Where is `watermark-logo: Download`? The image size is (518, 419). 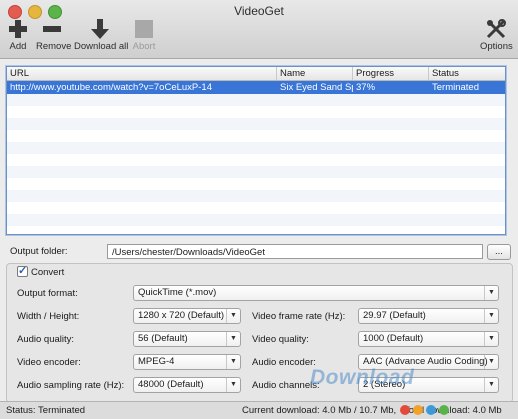 watermark-logo: Download is located at coordinates (362, 377).